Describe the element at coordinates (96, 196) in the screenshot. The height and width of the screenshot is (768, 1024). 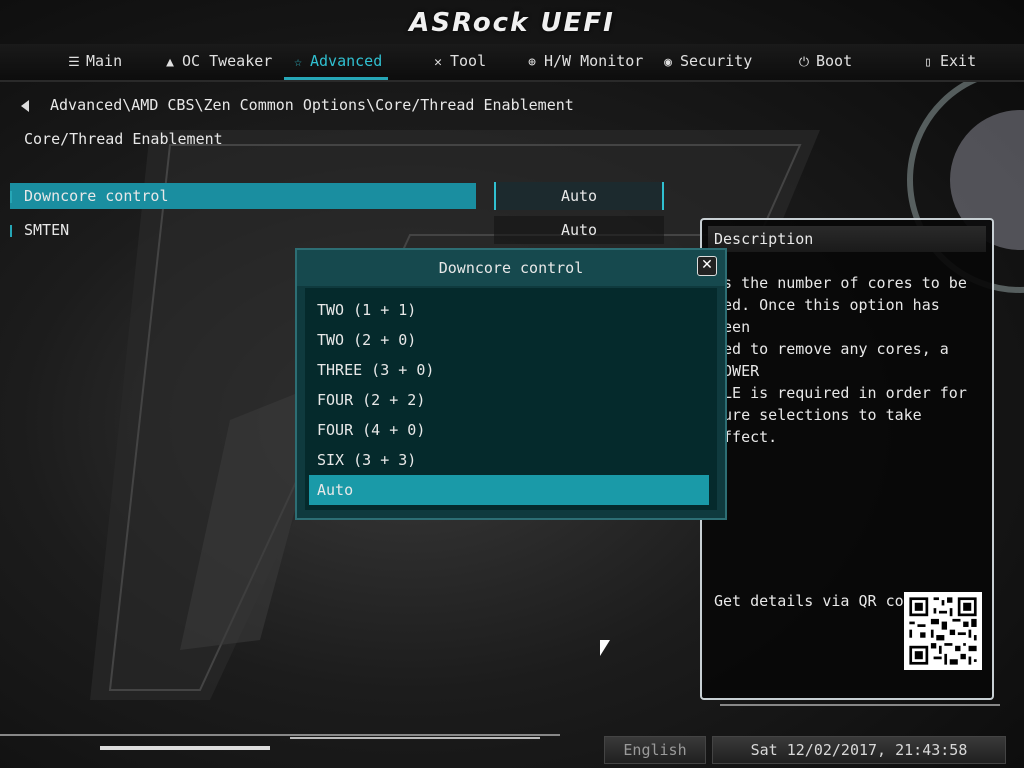
I see `setting-label: Downcore control` at that location.